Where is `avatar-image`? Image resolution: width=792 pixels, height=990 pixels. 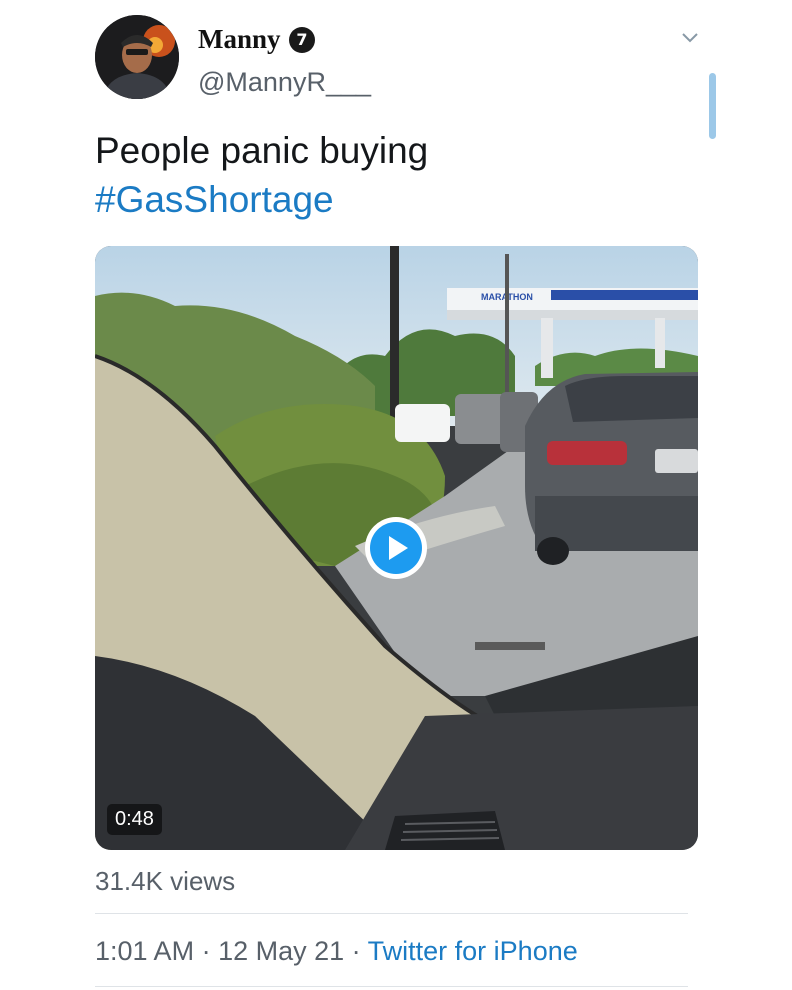 avatar-image is located at coordinates (137, 57).